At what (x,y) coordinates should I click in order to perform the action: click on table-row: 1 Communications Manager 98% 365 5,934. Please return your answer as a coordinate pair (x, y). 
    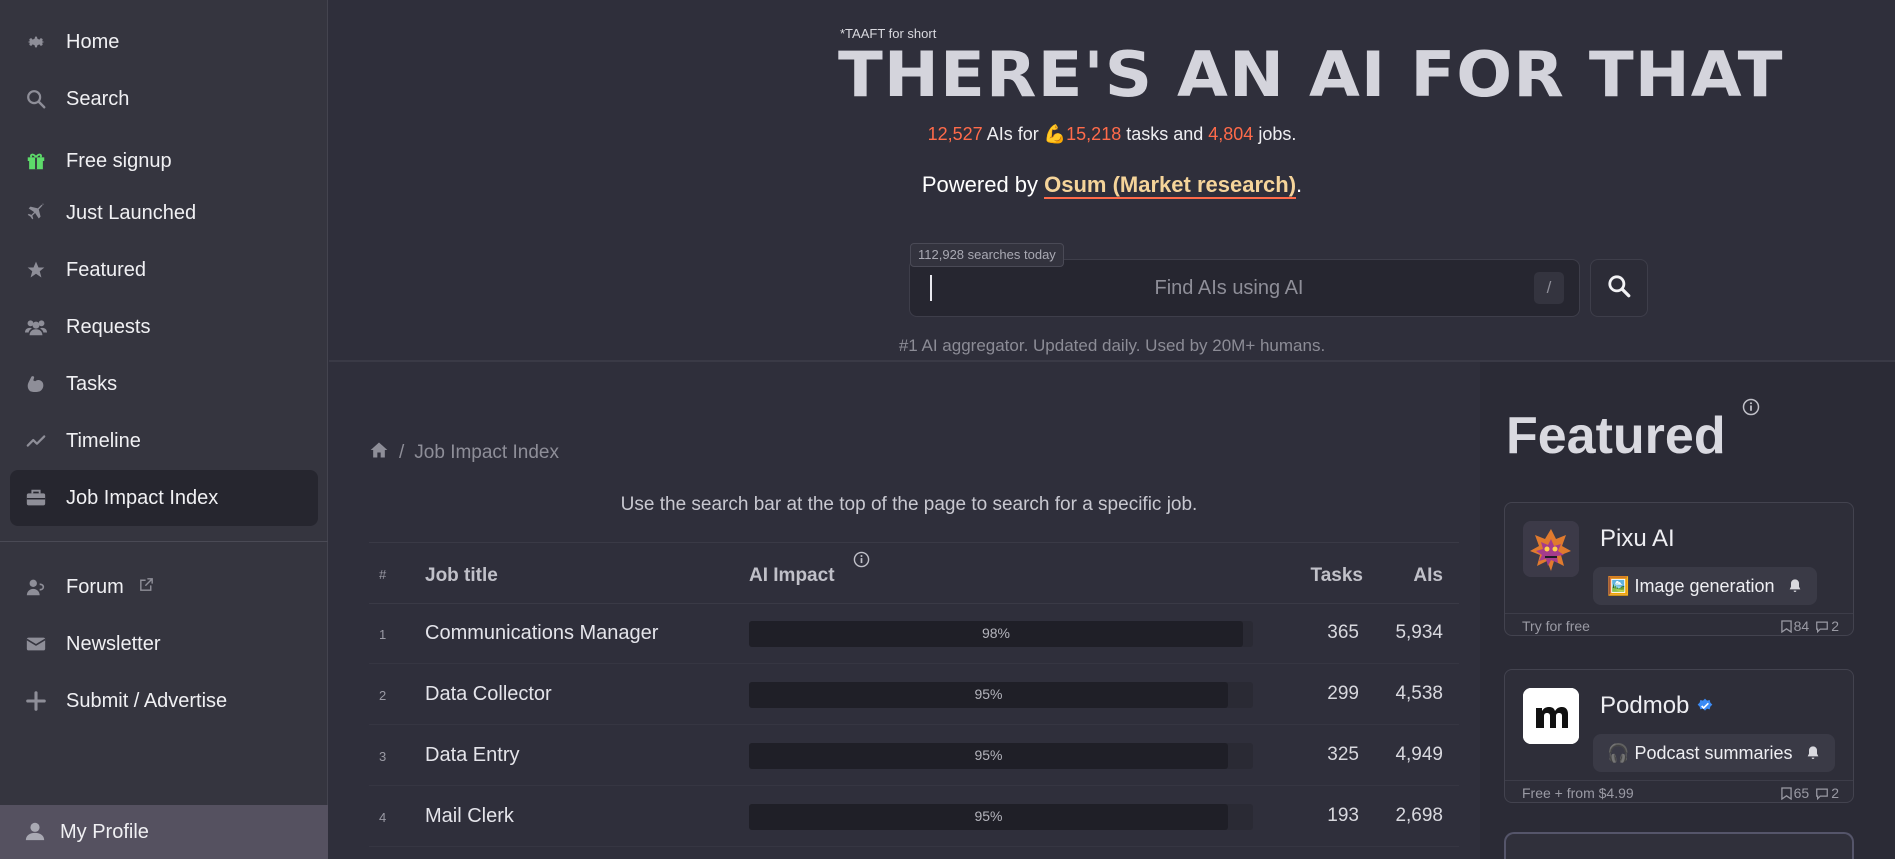
    Looking at the image, I should click on (914, 634).